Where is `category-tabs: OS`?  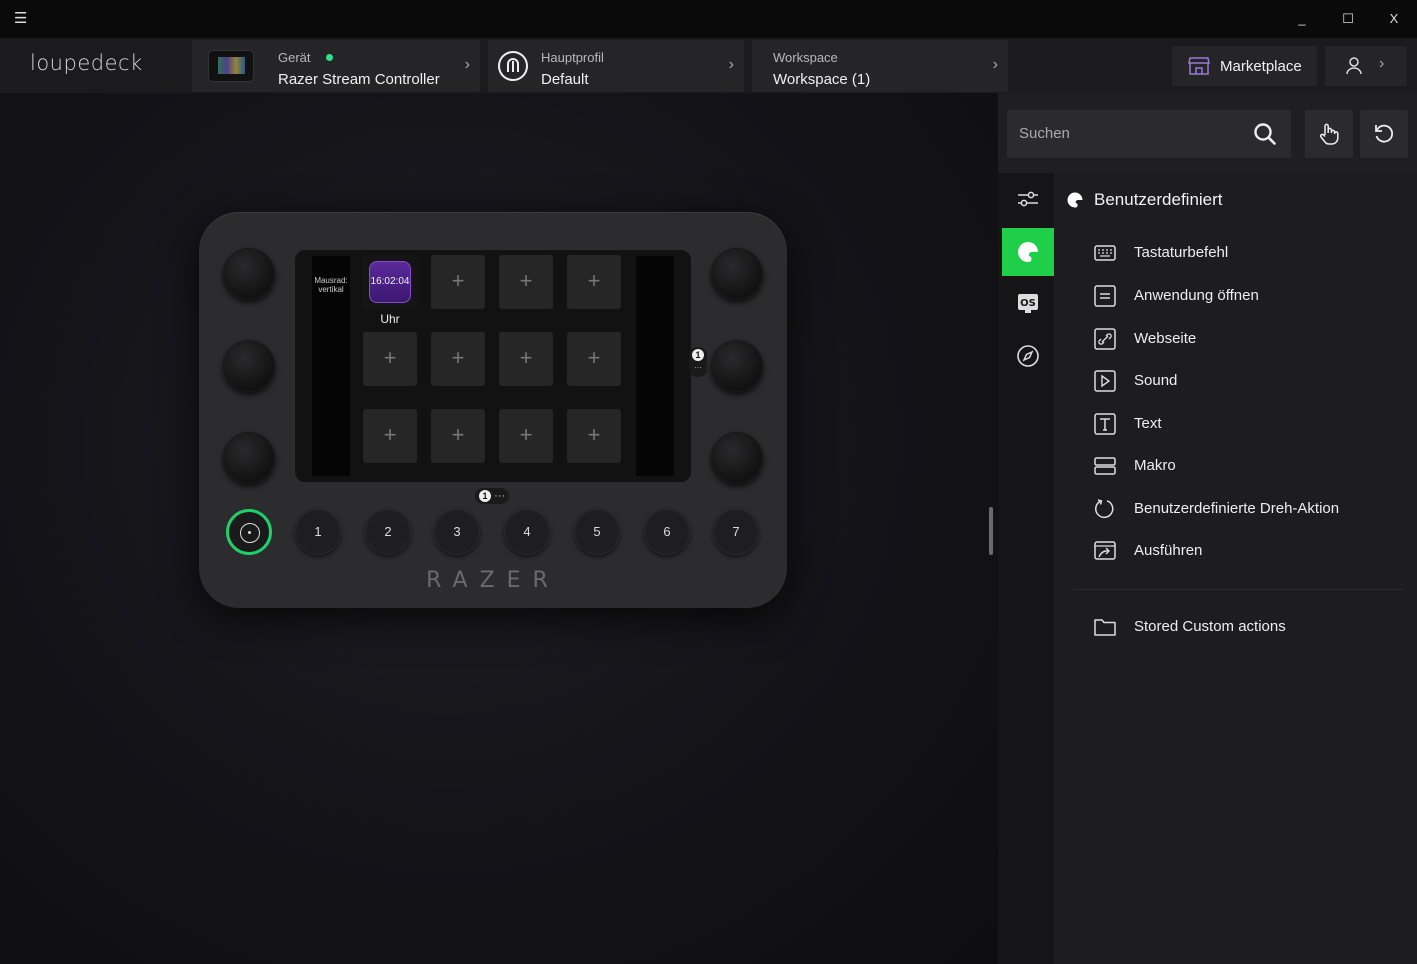 category-tabs: OS is located at coordinates (1026, 568).